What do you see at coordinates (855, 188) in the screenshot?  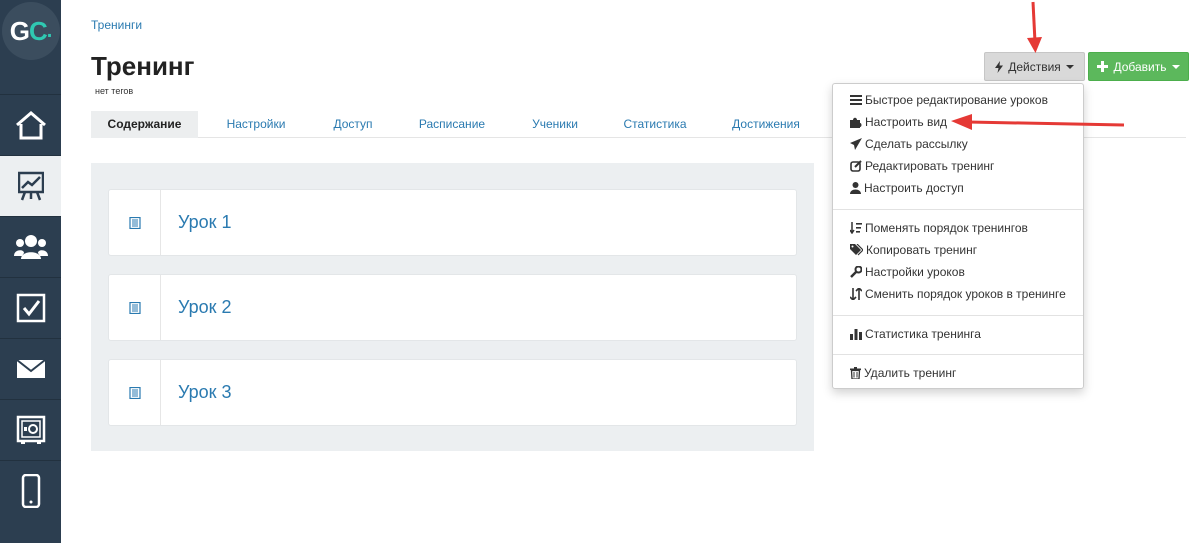 I see `user-icon` at bounding box center [855, 188].